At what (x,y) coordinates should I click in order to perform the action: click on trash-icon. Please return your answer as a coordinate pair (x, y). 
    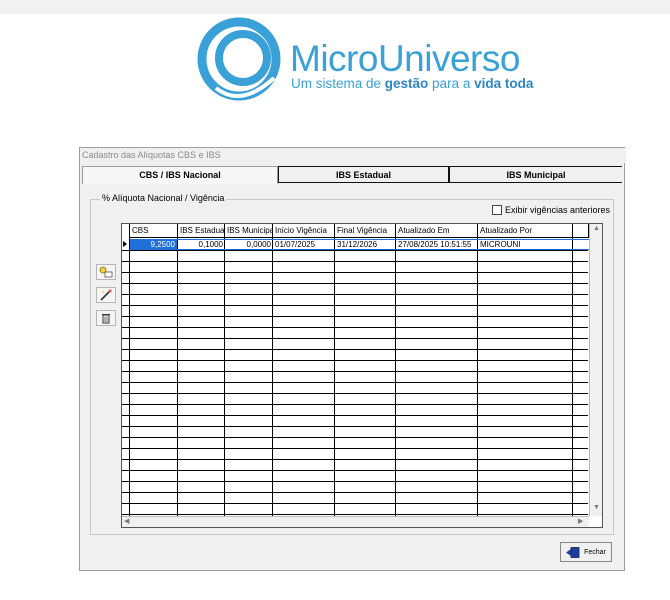
    Looking at the image, I should click on (106, 319).